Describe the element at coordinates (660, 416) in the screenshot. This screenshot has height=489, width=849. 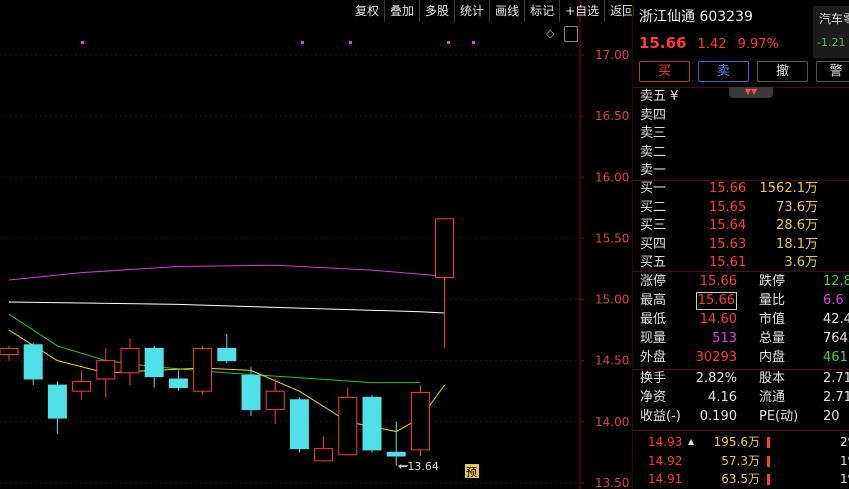
I see `fundamental-label: 收益(-)` at that location.